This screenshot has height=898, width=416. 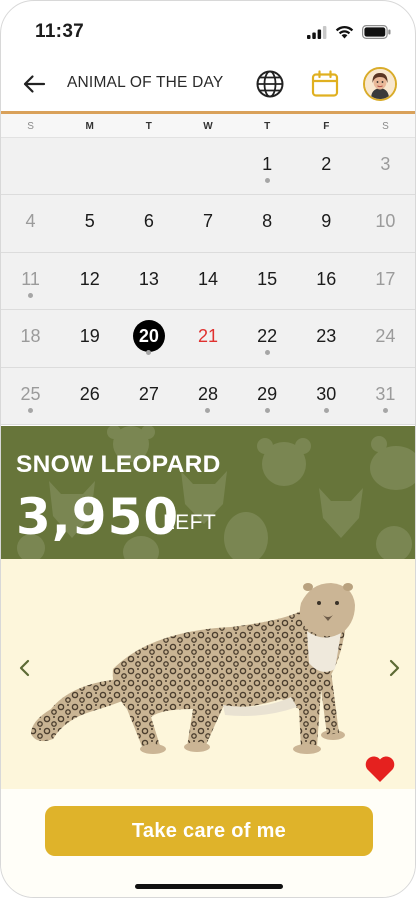 I want to click on calendar-day: 22, so click(x=267, y=338).